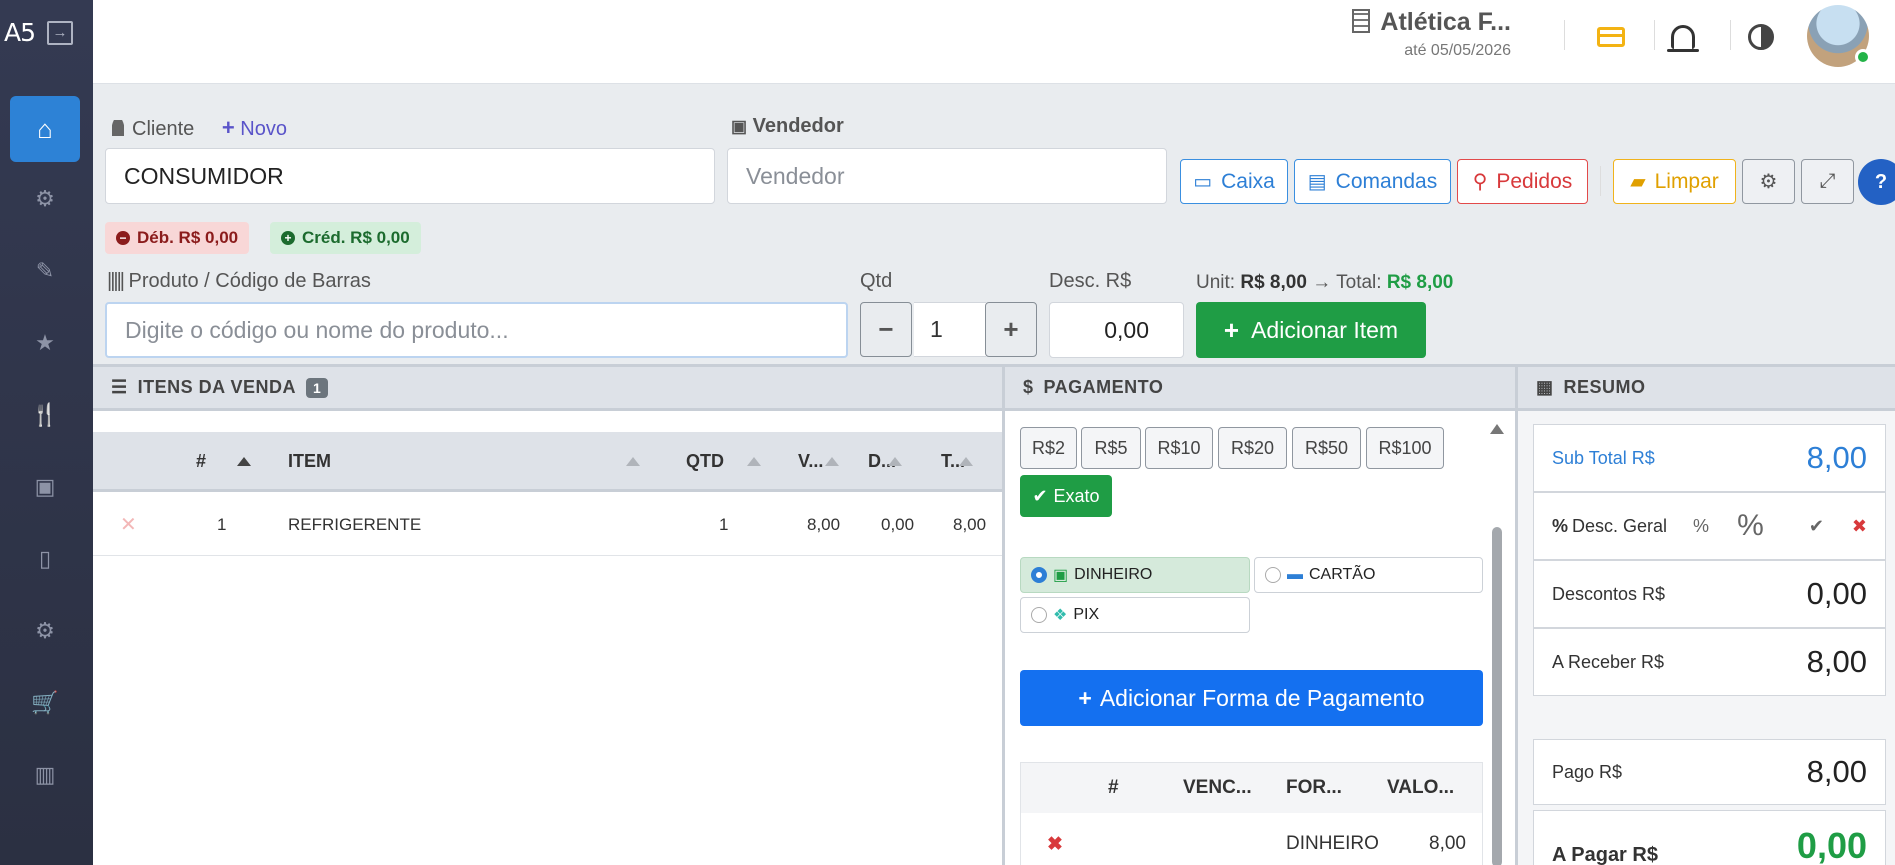 The width and height of the screenshot is (1895, 865). Describe the element at coordinates (1839, 36) in the screenshot. I see `avatar` at that location.